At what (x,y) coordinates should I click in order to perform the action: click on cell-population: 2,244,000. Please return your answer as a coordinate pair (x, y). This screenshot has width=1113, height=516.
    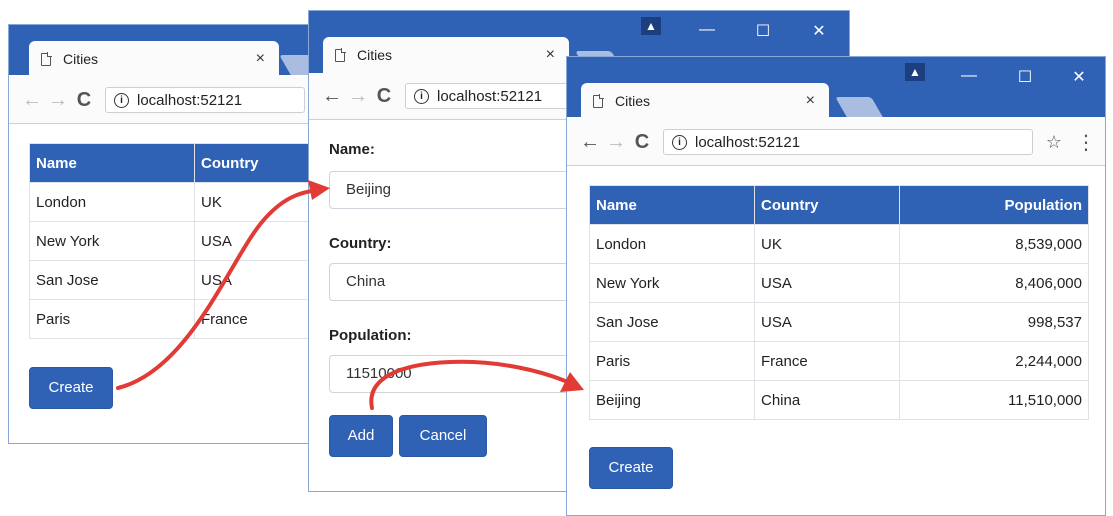
    Looking at the image, I should click on (994, 361).